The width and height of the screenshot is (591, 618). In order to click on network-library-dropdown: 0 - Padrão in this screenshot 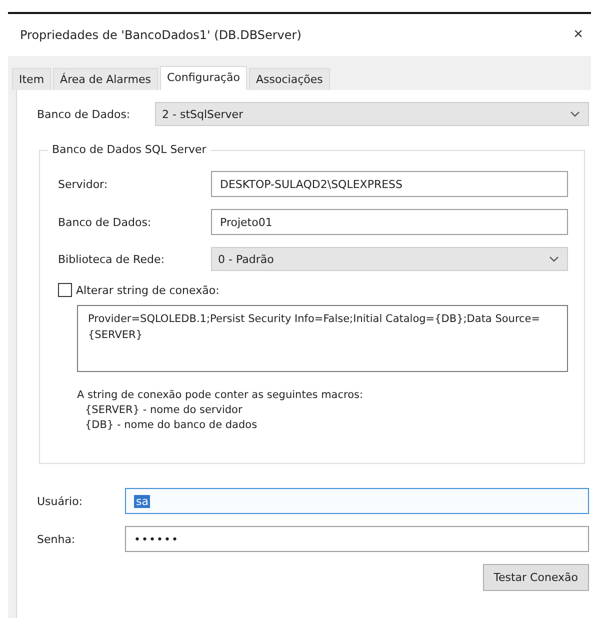, I will do `click(389, 259)`.